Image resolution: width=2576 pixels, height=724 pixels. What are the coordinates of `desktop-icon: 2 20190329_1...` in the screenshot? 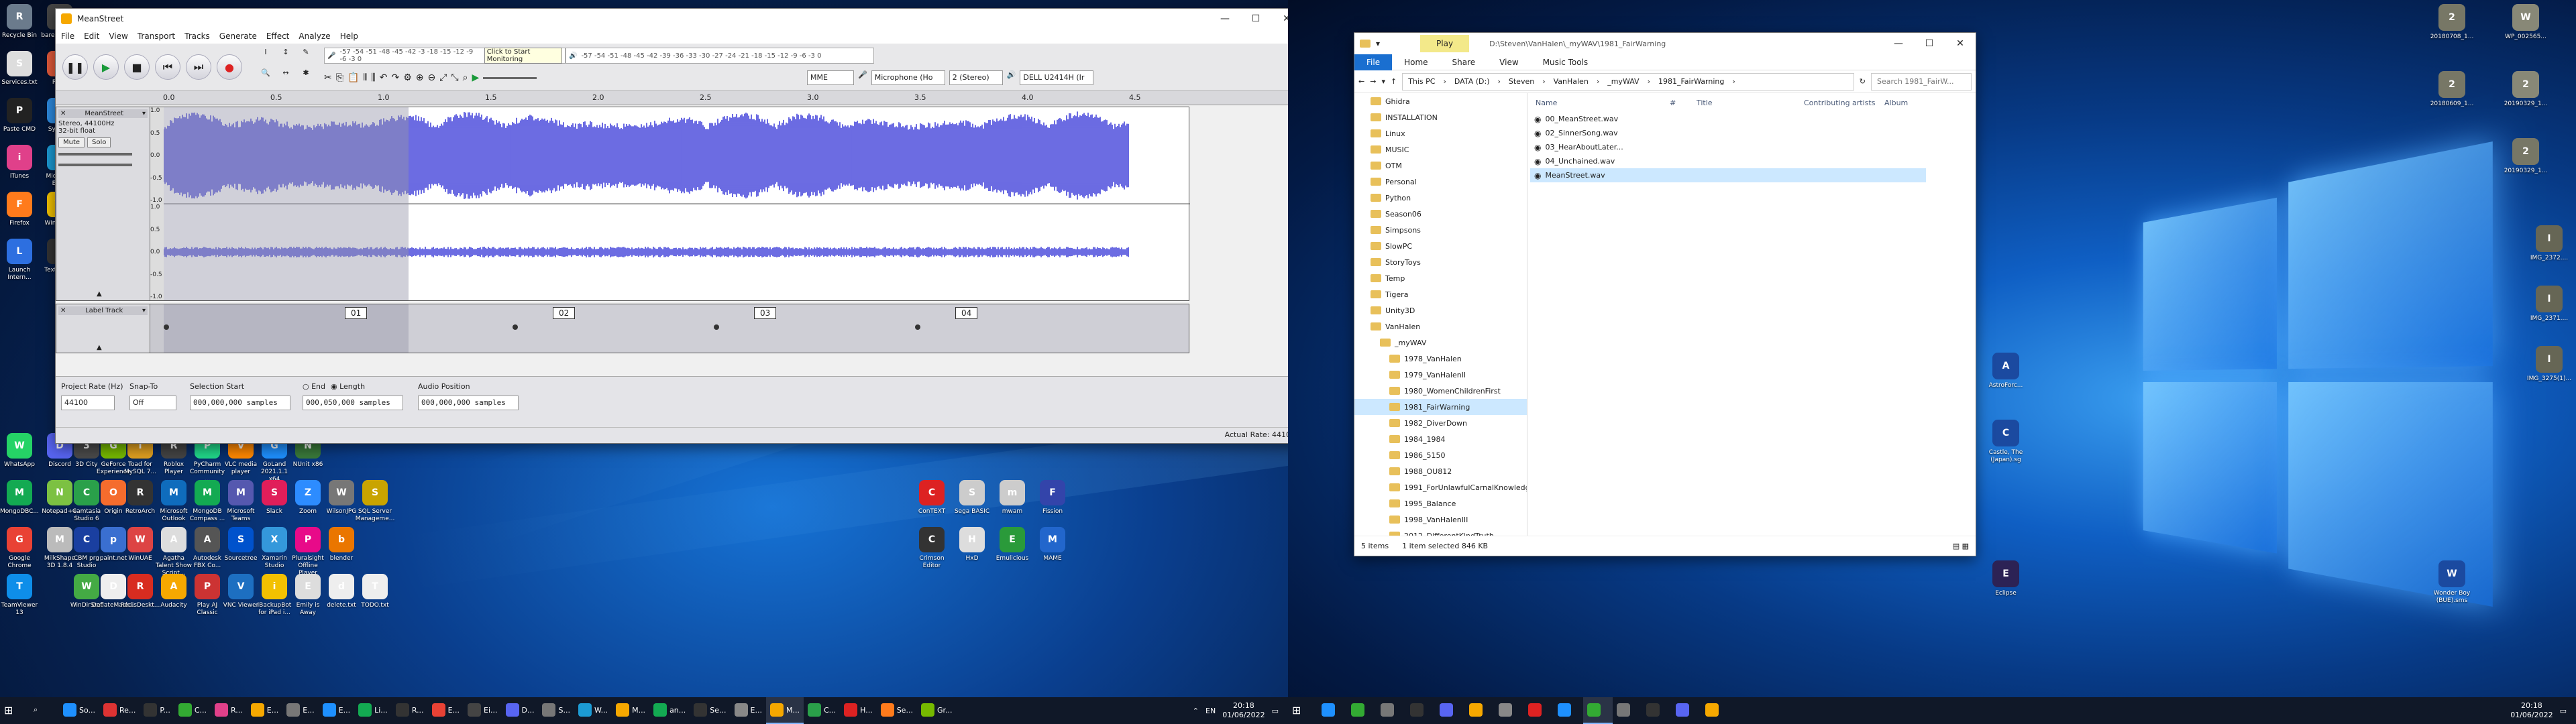 It's located at (2525, 104).